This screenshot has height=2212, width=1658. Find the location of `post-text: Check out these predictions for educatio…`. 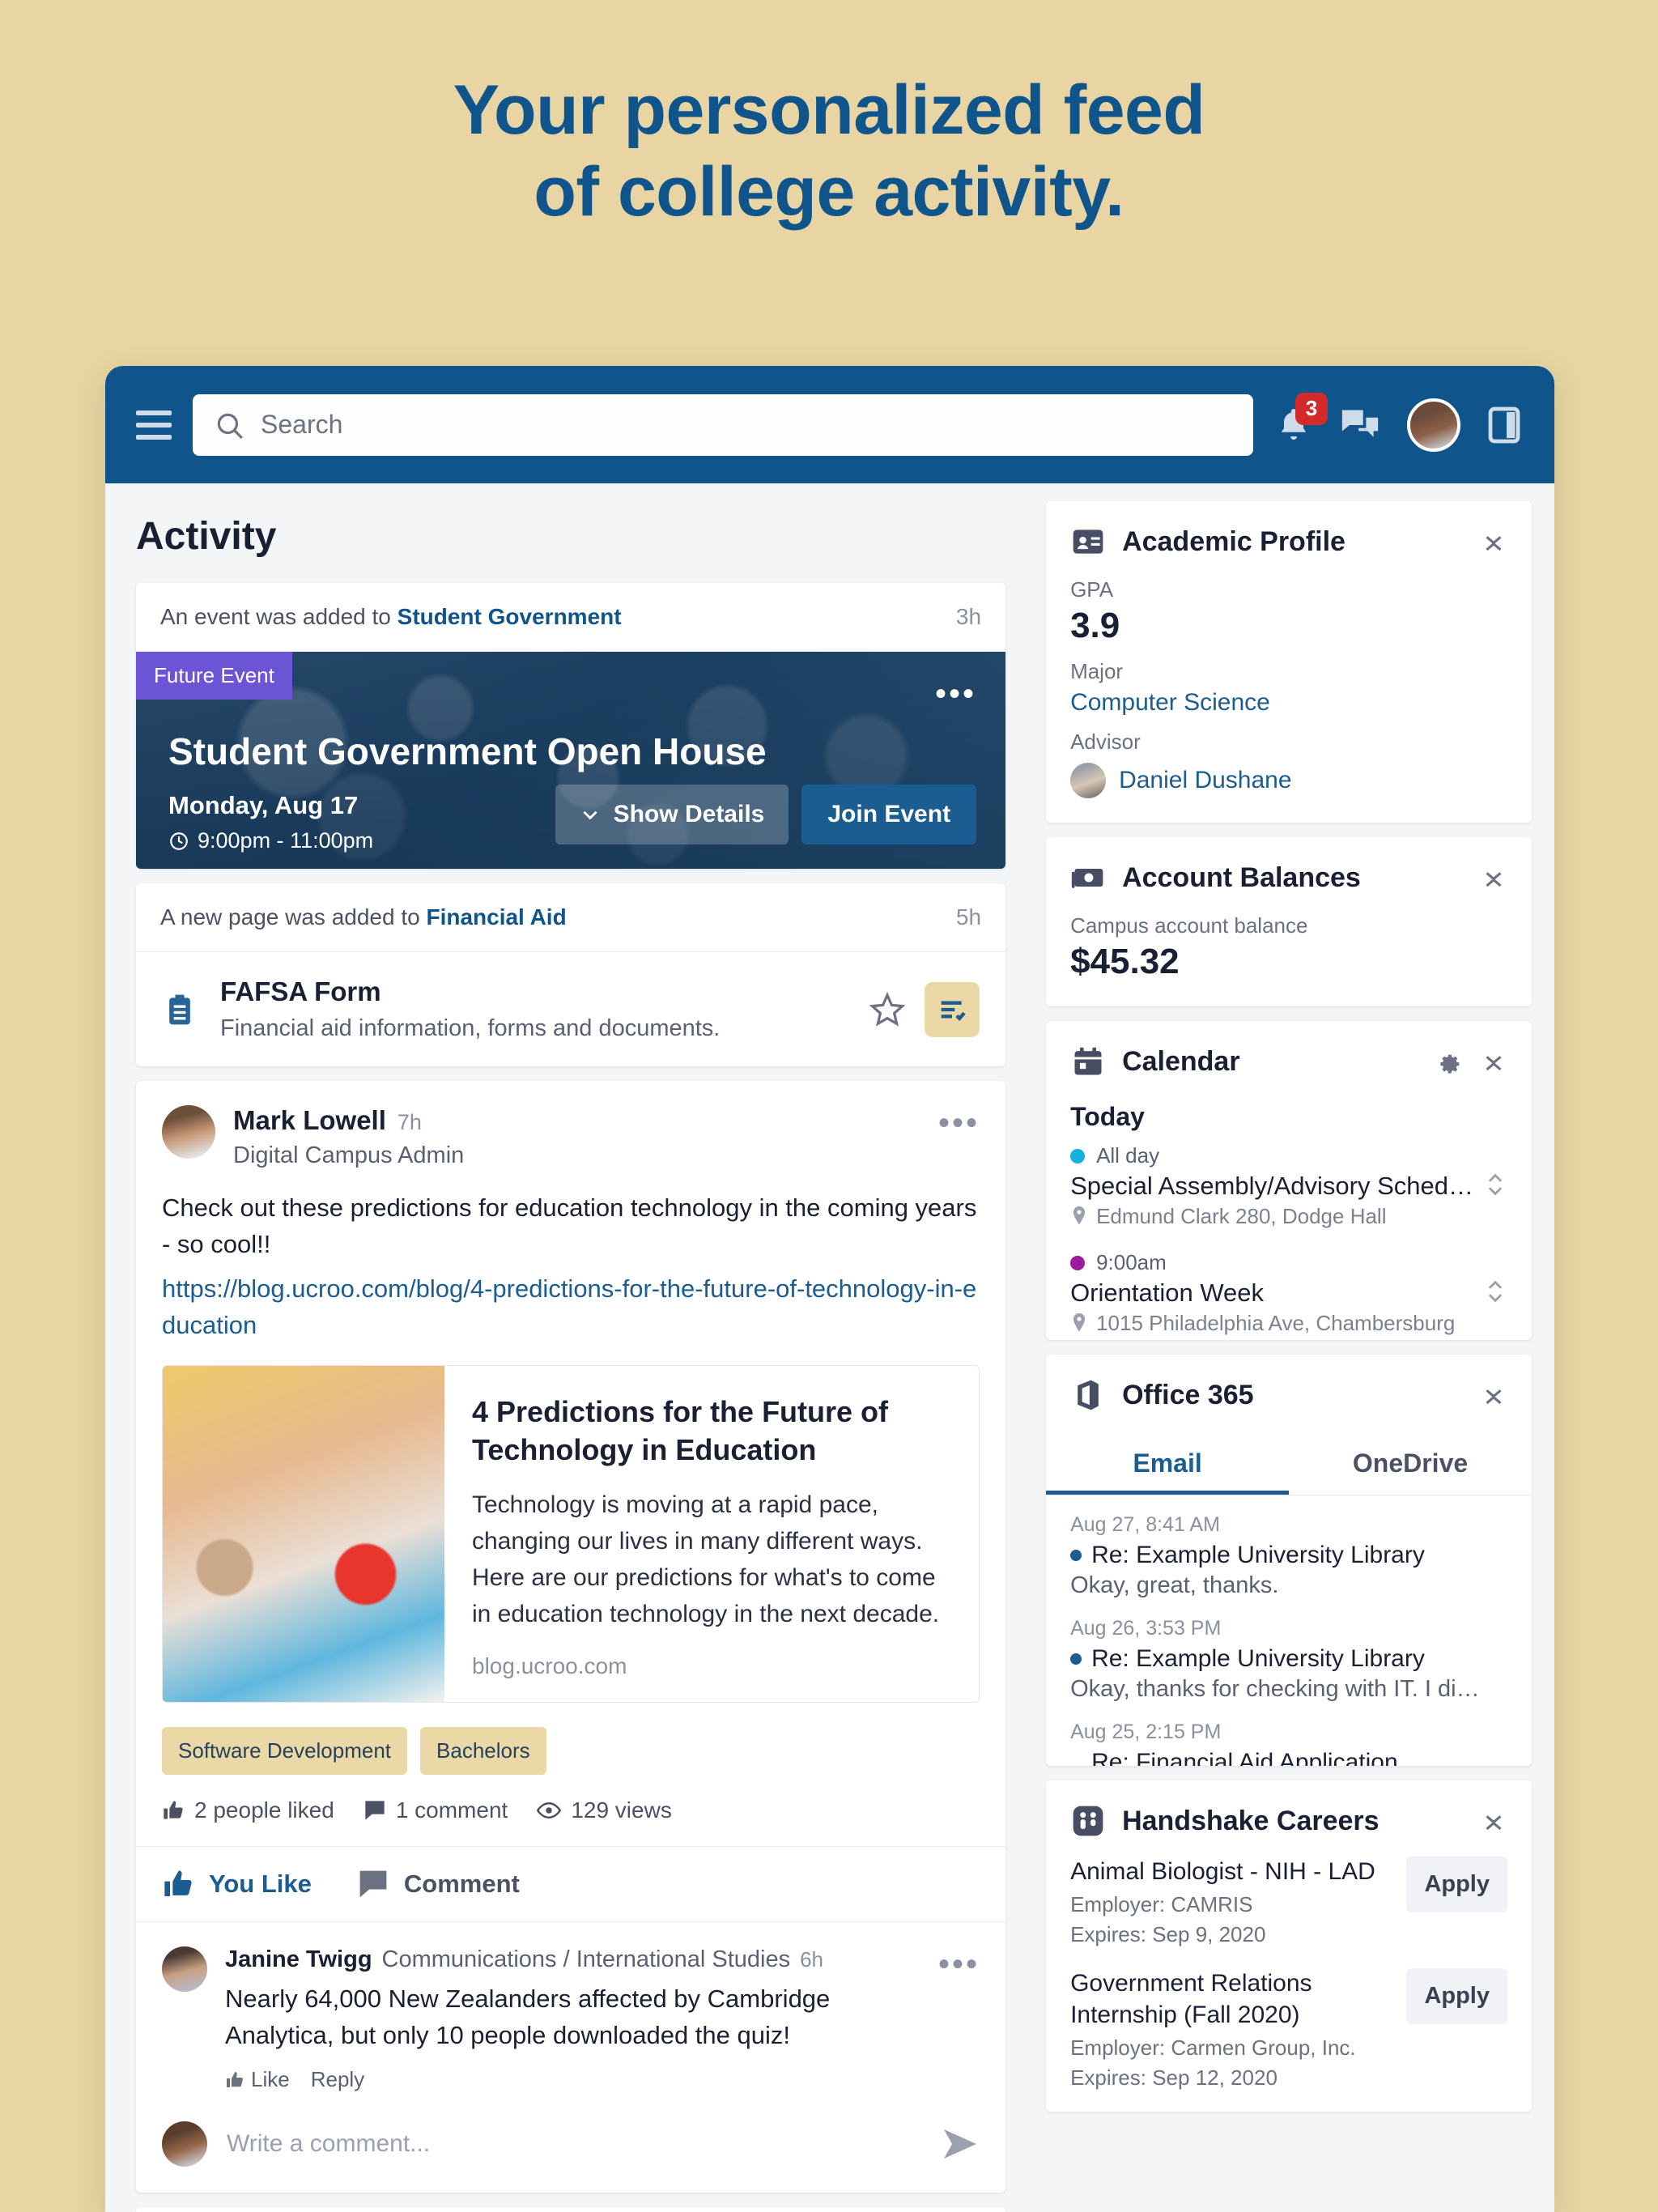

post-text: Check out these predictions for educatio… is located at coordinates (569, 1226).